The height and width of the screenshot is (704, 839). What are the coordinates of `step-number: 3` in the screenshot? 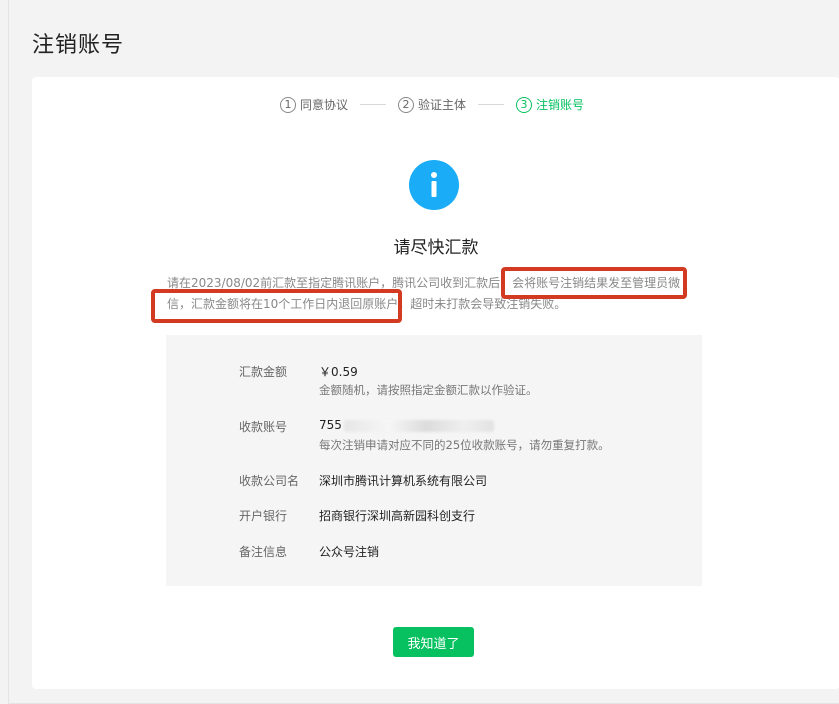 It's located at (524, 104).